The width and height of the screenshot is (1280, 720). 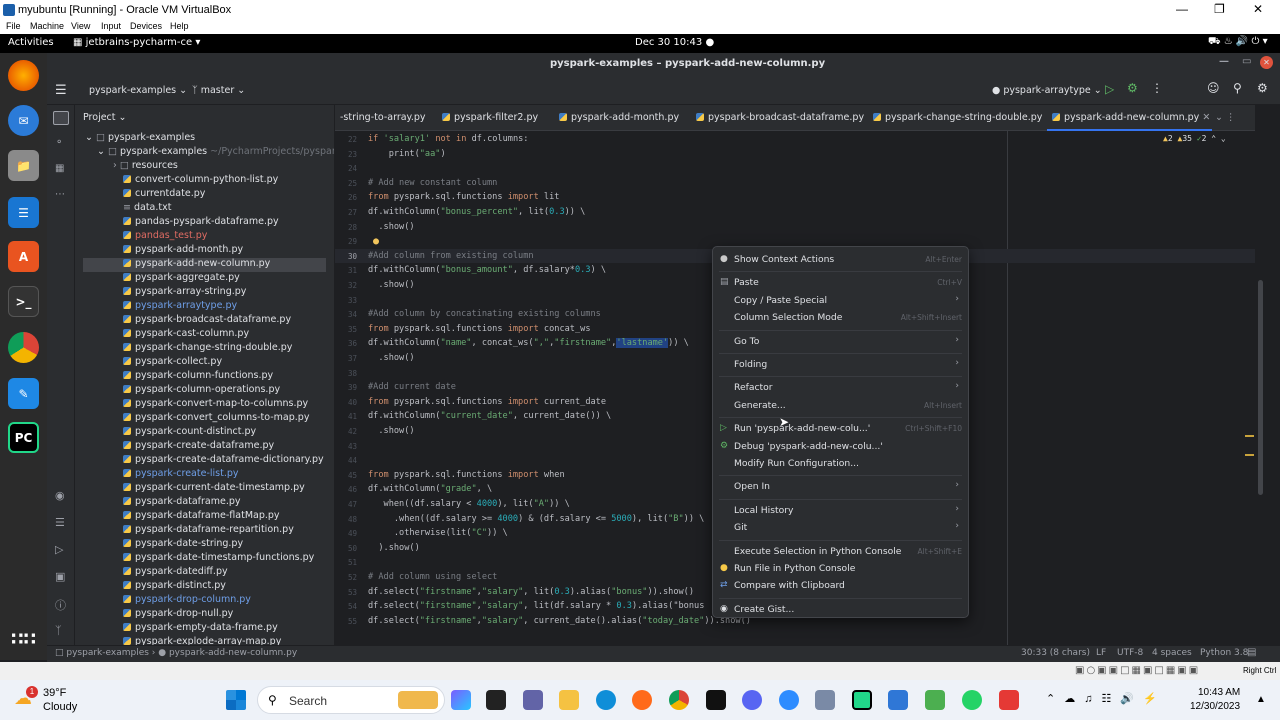 What do you see at coordinates (1213, 88) in the screenshot?
I see `account-icon: ☺` at bounding box center [1213, 88].